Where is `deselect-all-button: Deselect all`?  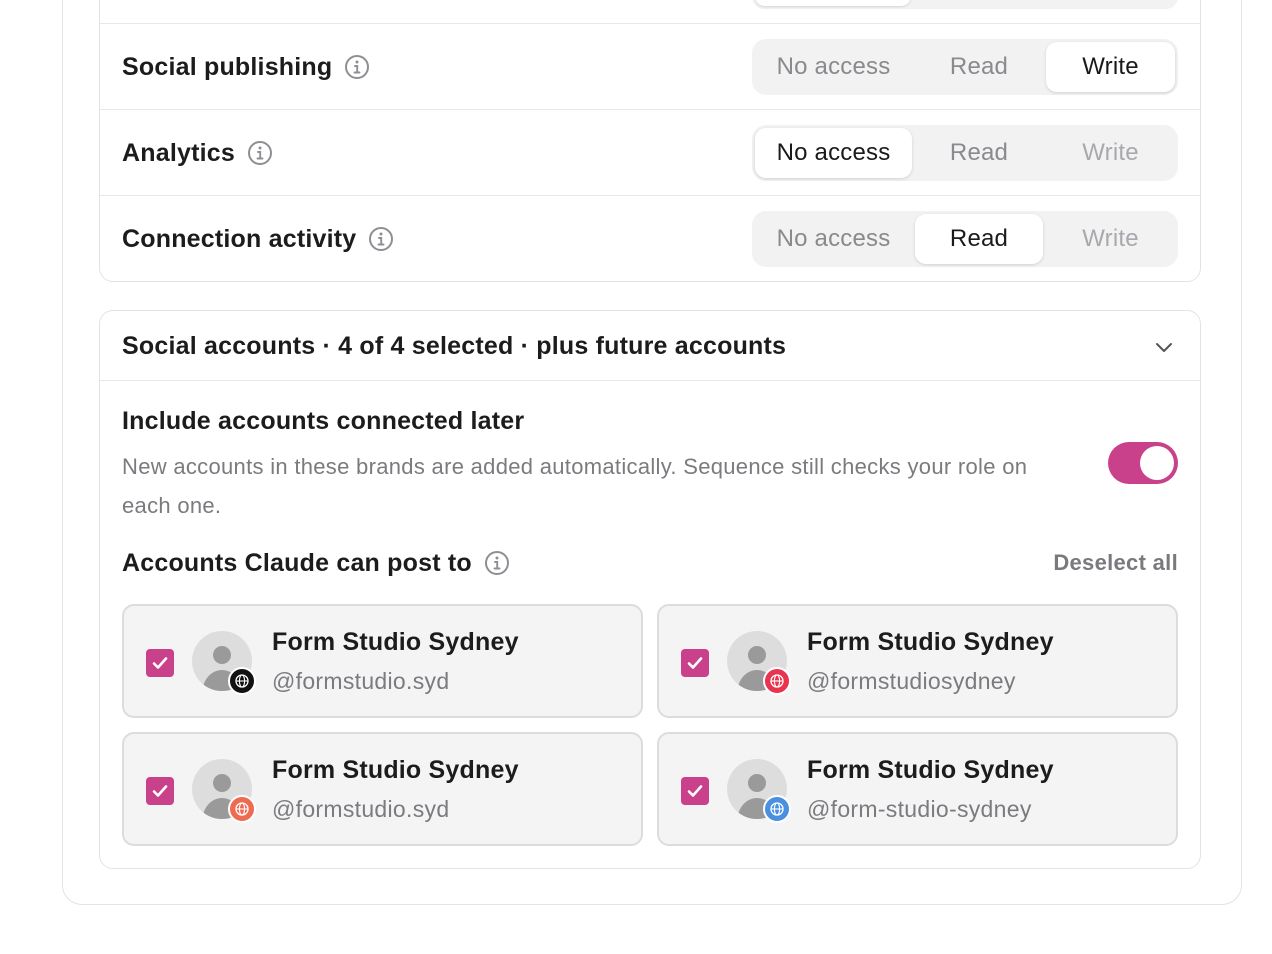
deselect-all-button: Deselect all is located at coordinates (1115, 563).